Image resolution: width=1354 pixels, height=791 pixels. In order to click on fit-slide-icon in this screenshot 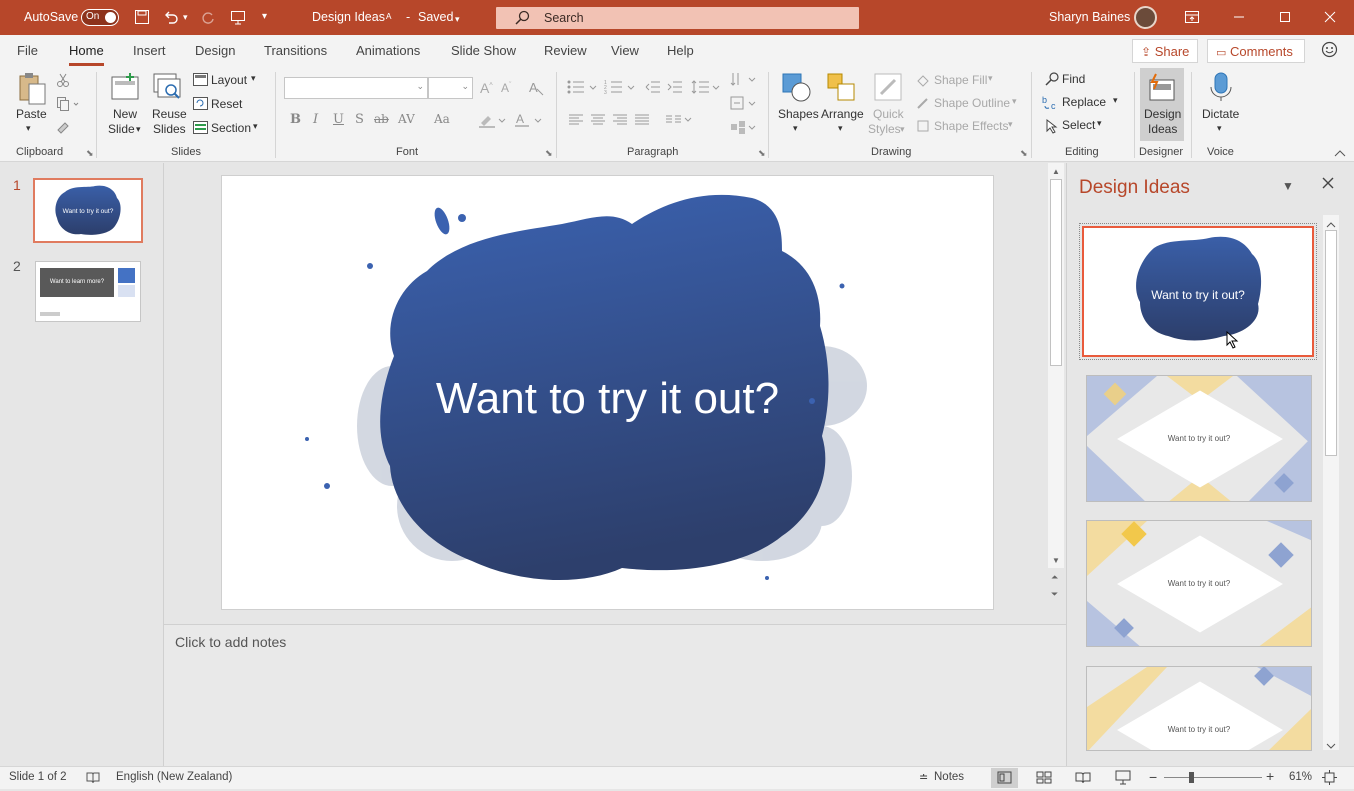, I will do `click(1329, 779)`.